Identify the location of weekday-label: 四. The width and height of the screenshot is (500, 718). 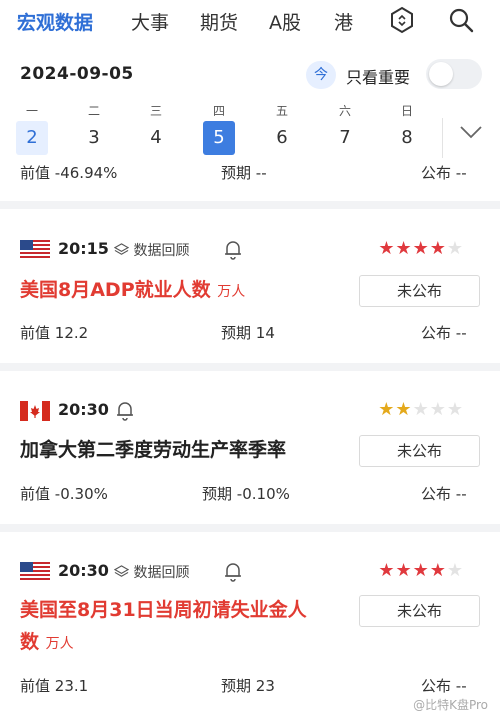
(218, 111).